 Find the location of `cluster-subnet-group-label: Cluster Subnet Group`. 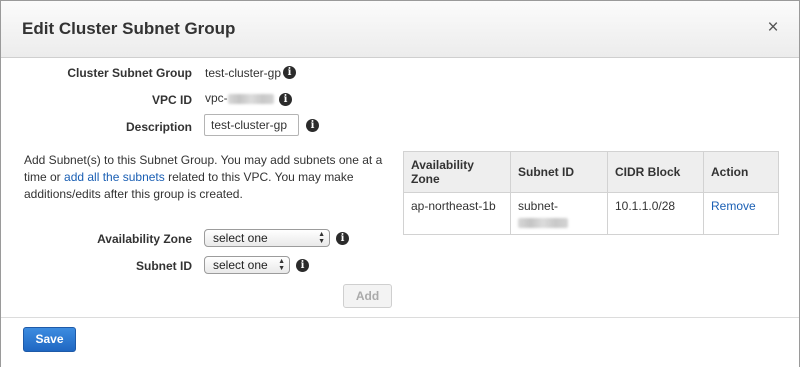

cluster-subnet-group-label: Cluster Subnet Group is located at coordinates (129, 73).